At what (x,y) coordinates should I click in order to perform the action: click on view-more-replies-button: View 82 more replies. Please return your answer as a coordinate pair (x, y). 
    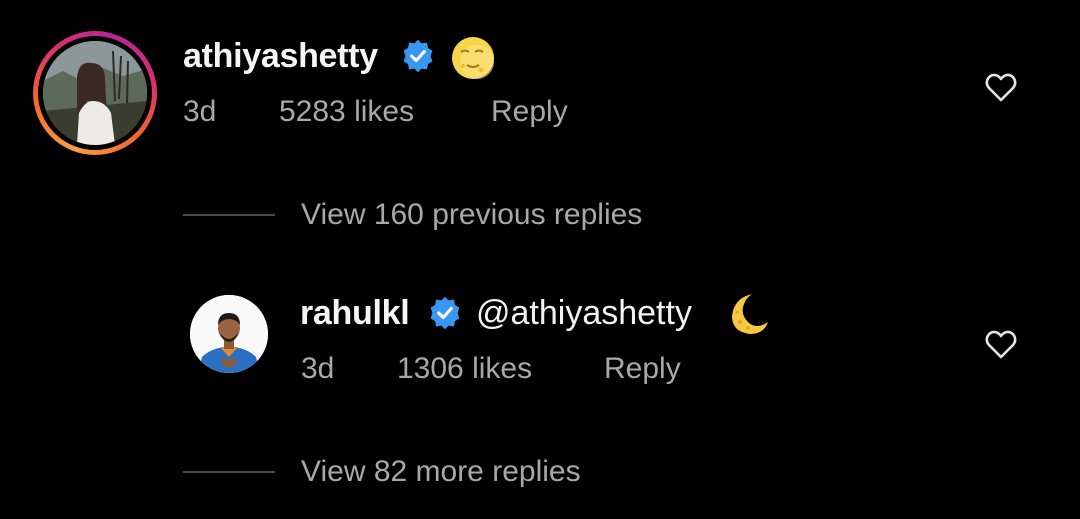
    Looking at the image, I should click on (441, 472).